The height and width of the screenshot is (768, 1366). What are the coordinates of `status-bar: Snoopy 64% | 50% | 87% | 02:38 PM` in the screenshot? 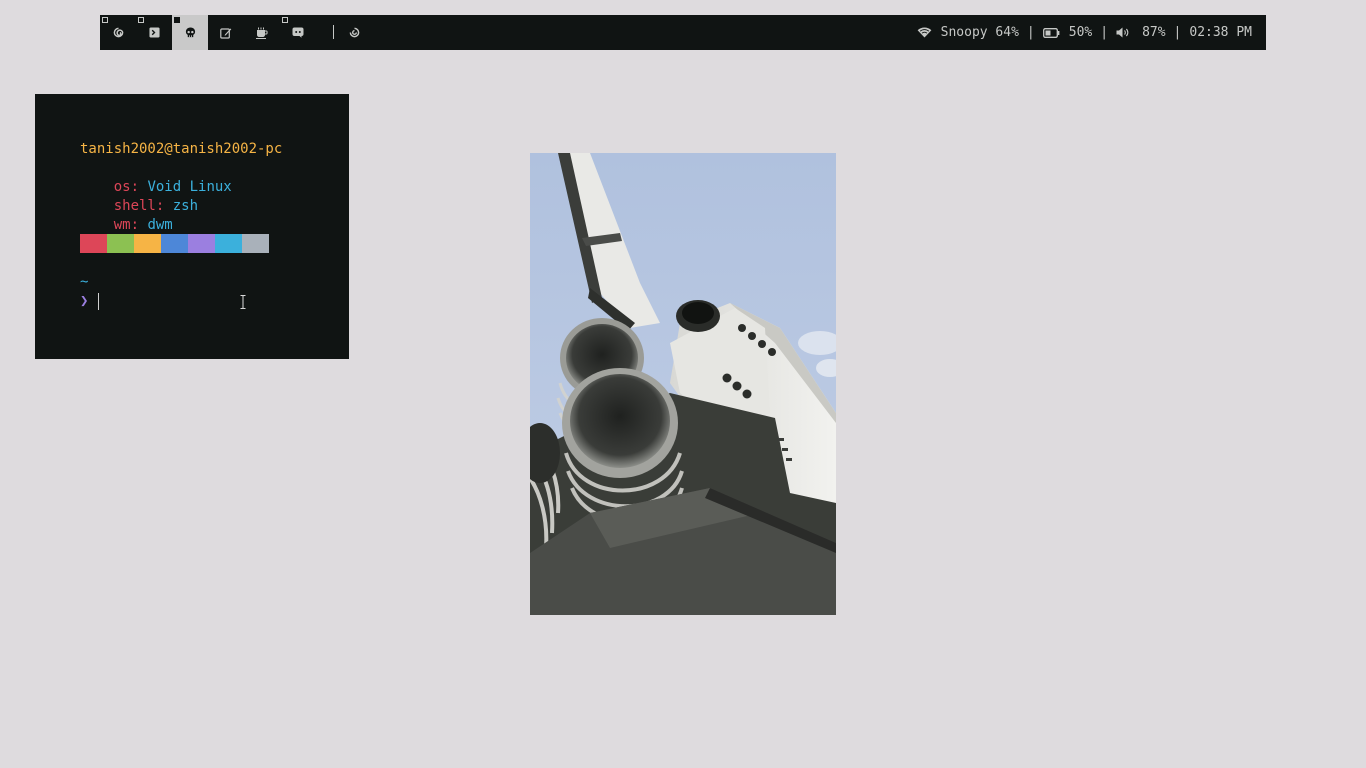 It's located at (683, 32).